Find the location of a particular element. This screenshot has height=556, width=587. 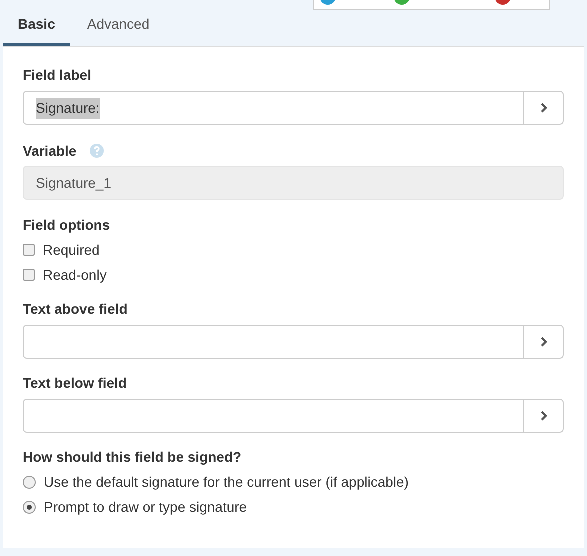

text-field: Signature: is located at coordinates (273, 108).